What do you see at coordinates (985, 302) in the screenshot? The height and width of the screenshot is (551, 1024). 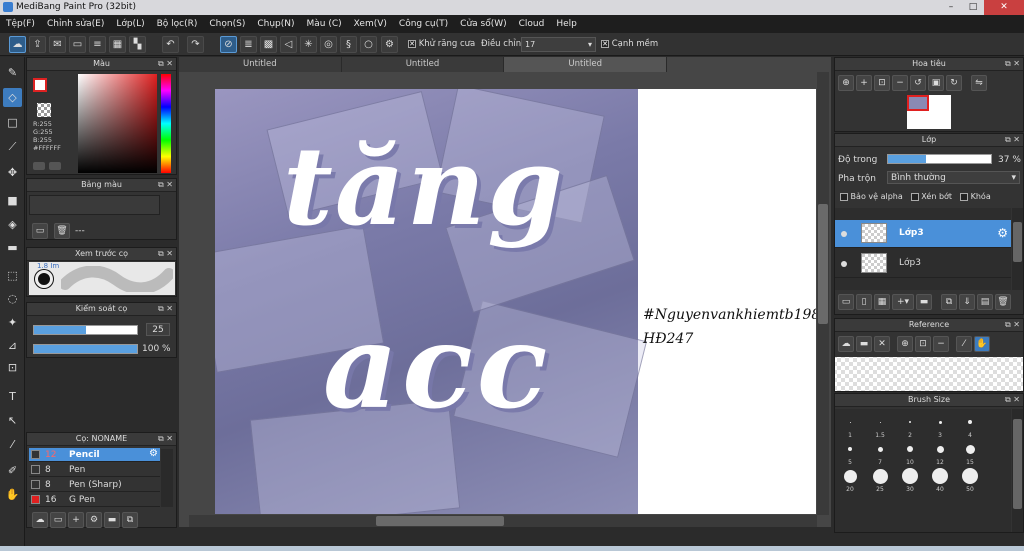 I see `layer-settings-icon: ▤` at bounding box center [985, 302].